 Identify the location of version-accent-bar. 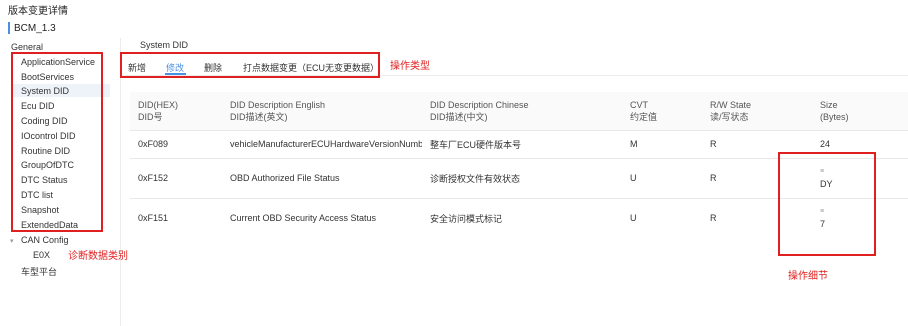
(9, 28).